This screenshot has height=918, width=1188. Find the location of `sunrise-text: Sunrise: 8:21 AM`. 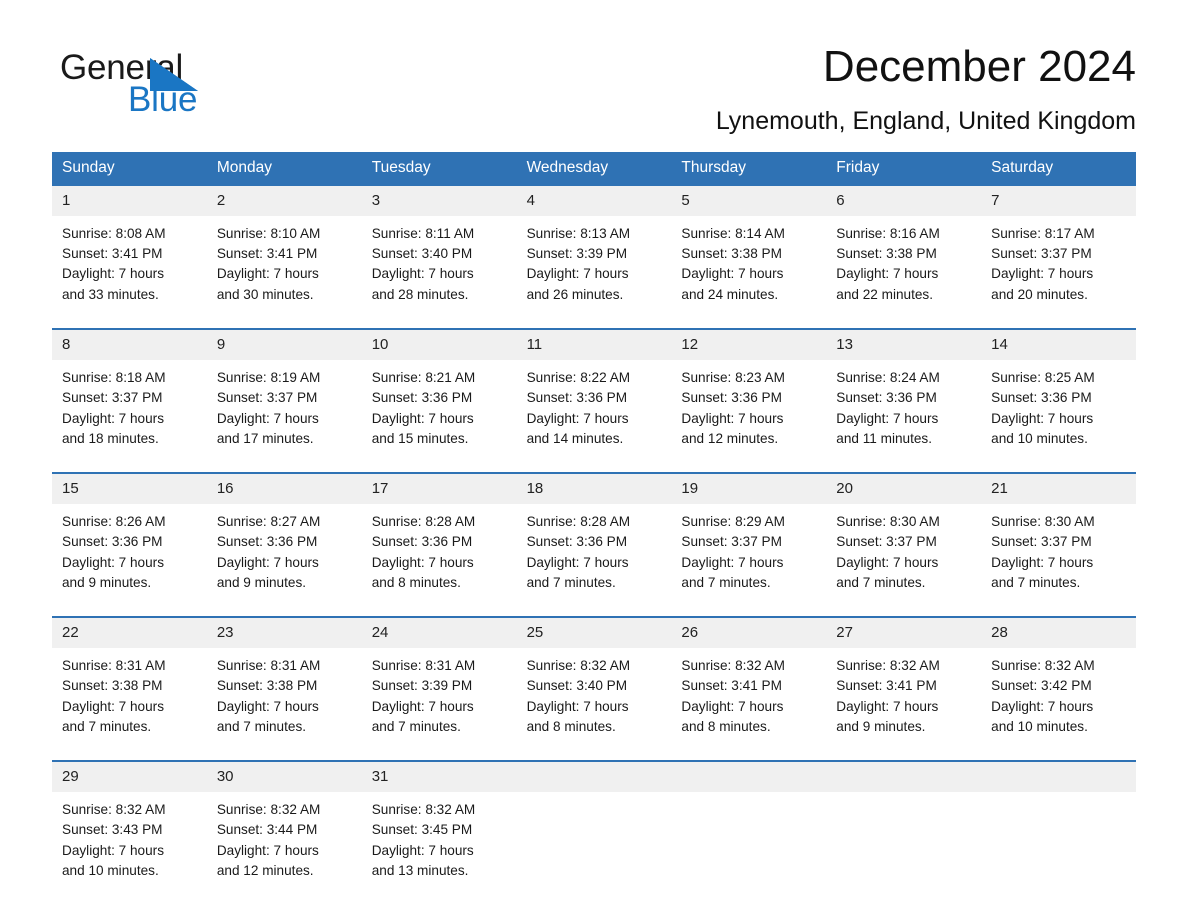

sunrise-text: Sunrise: 8:21 AM is located at coordinates (423, 378).